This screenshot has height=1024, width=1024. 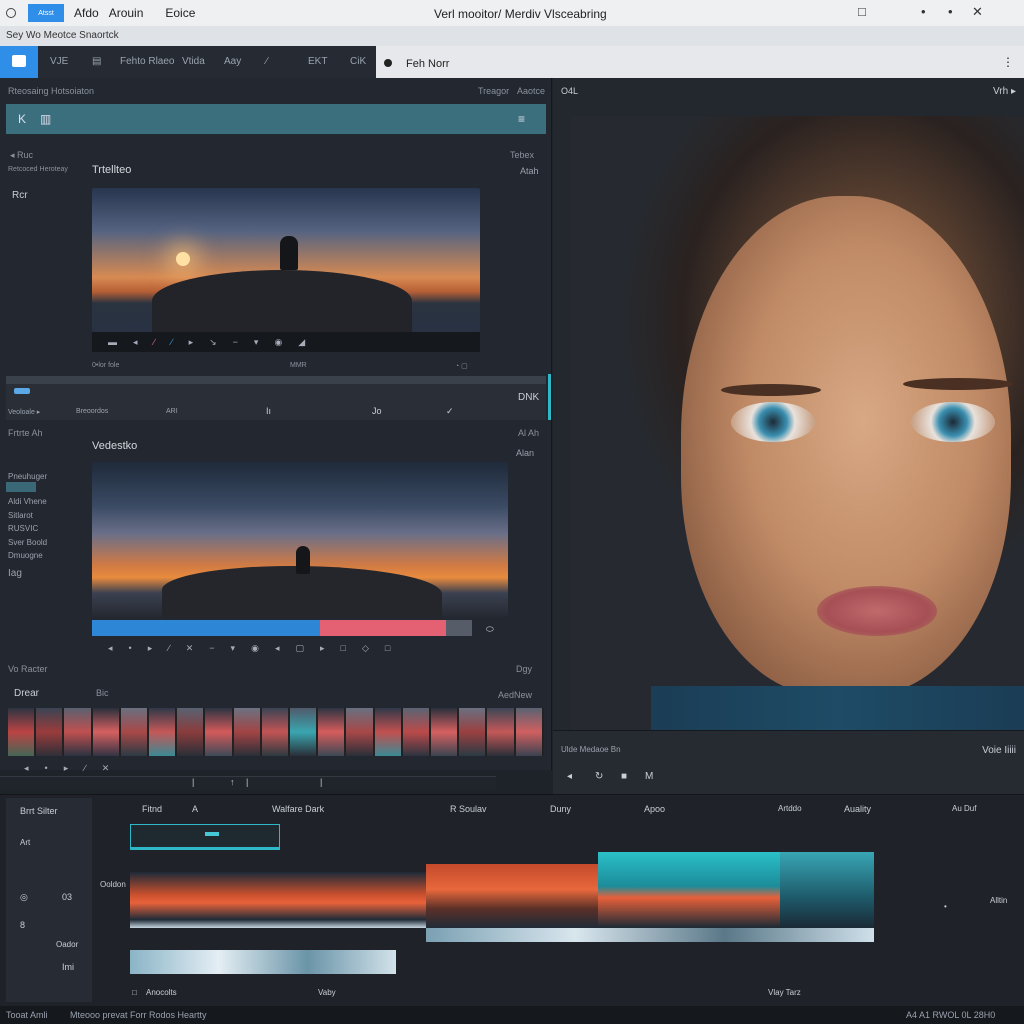 What do you see at coordinates (450, 411) in the screenshot?
I see `check-icon: ✓` at bounding box center [450, 411].